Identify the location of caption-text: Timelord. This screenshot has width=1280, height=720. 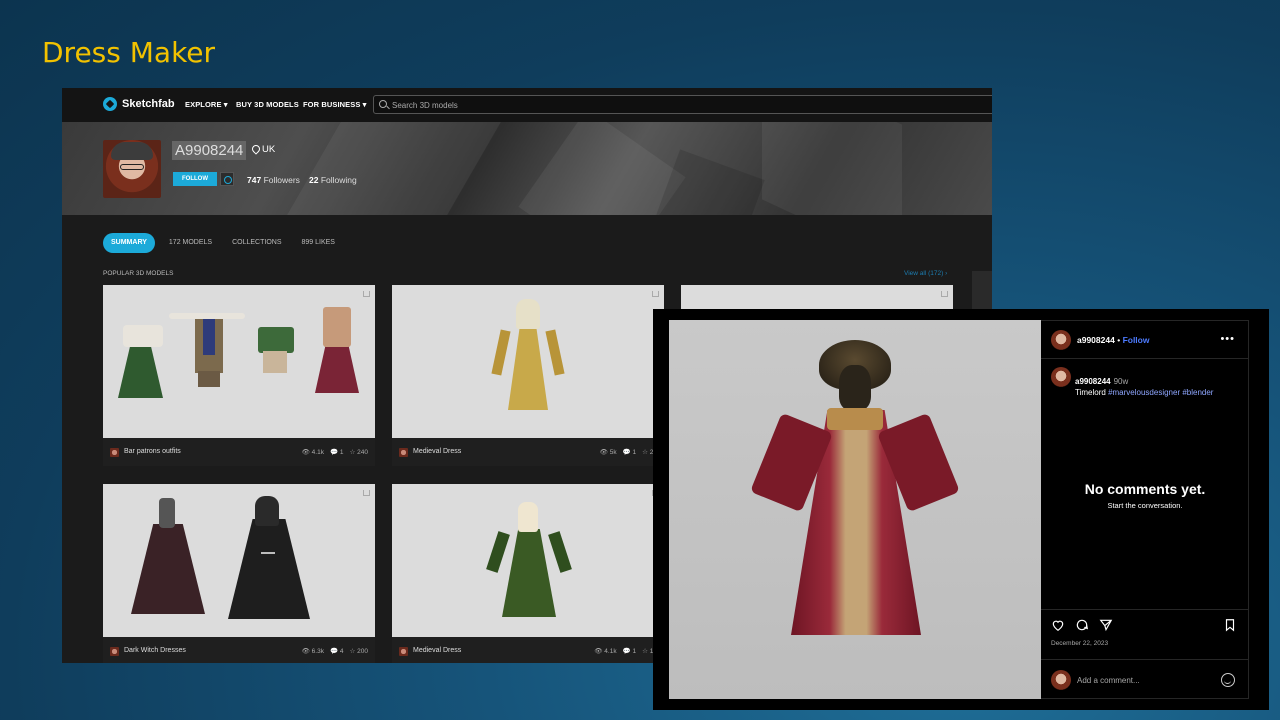
(1090, 392).